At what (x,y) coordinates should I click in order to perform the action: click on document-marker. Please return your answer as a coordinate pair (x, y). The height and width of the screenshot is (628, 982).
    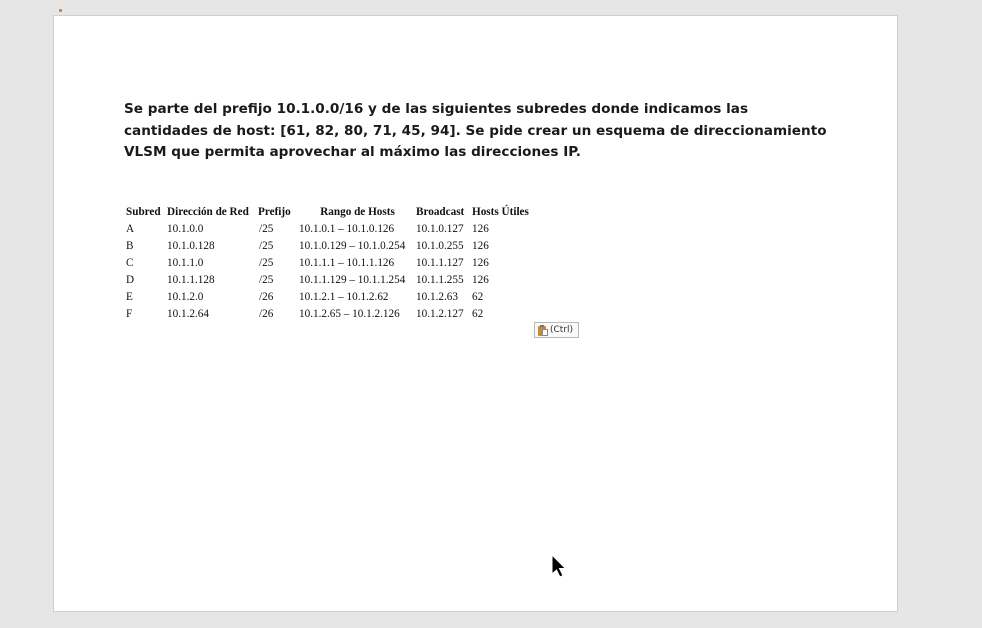
    Looking at the image, I should click on (60, 10).